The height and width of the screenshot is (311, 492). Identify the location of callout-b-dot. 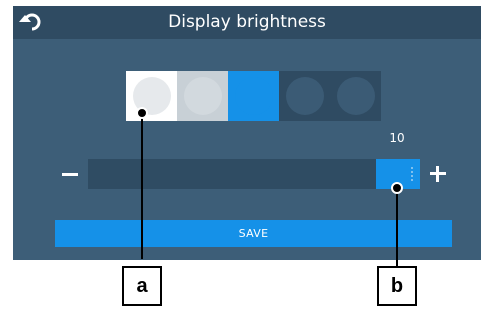
(397, 188).